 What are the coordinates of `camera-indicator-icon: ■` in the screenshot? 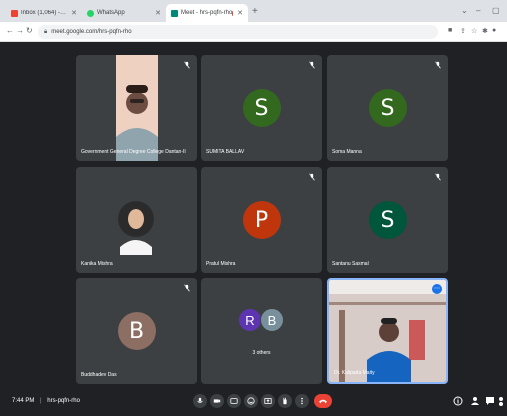 It's located at (450, 30).